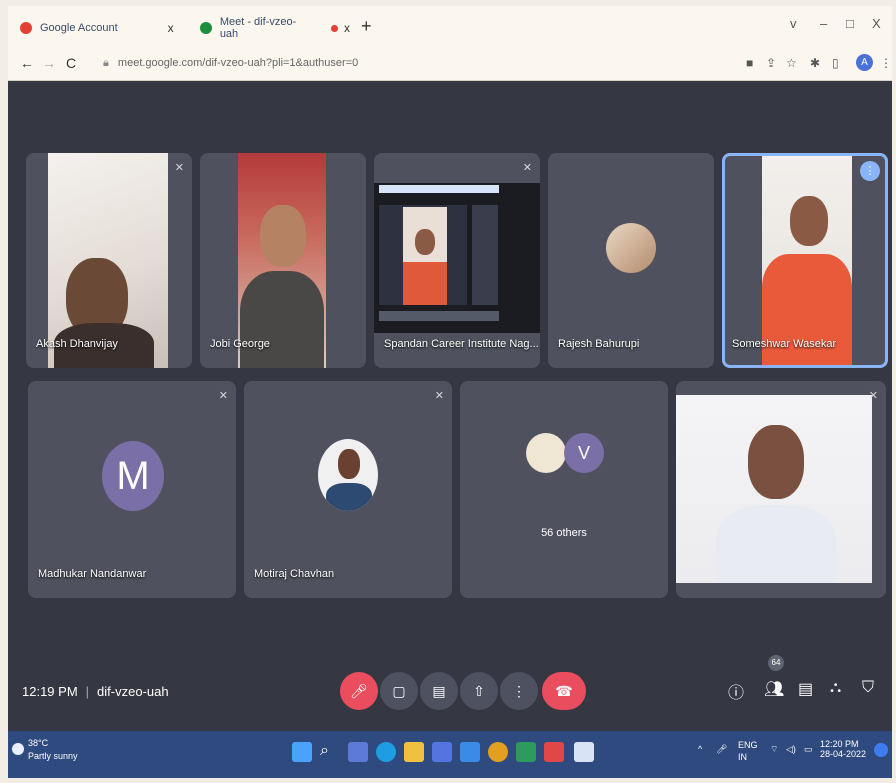 The image size is (896, 783). I want to click on screen-share-video, so click(457, 258).